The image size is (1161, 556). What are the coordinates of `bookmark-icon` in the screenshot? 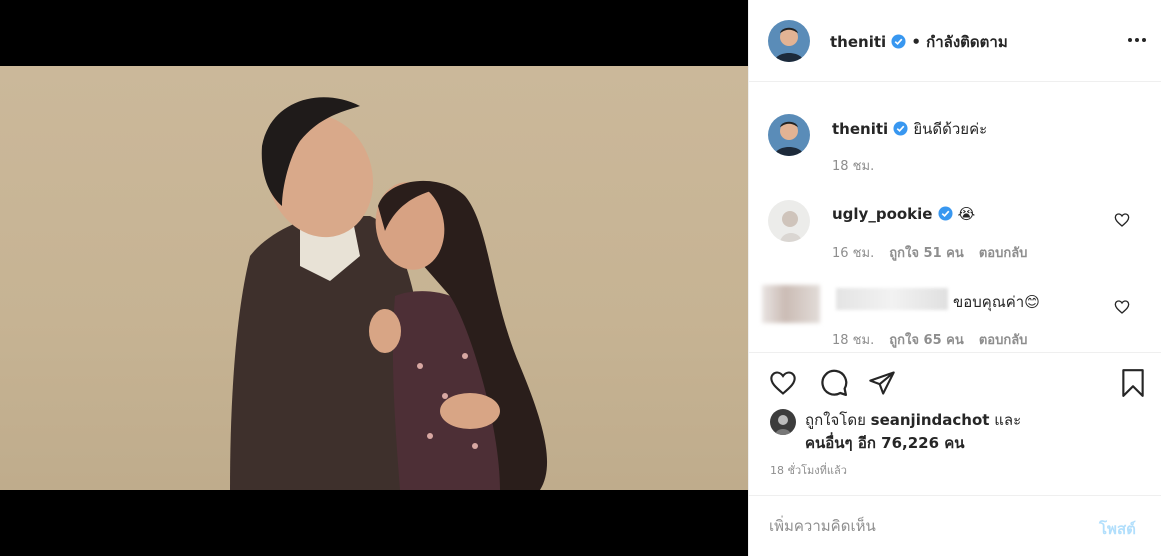 It's located at (1133, 383).